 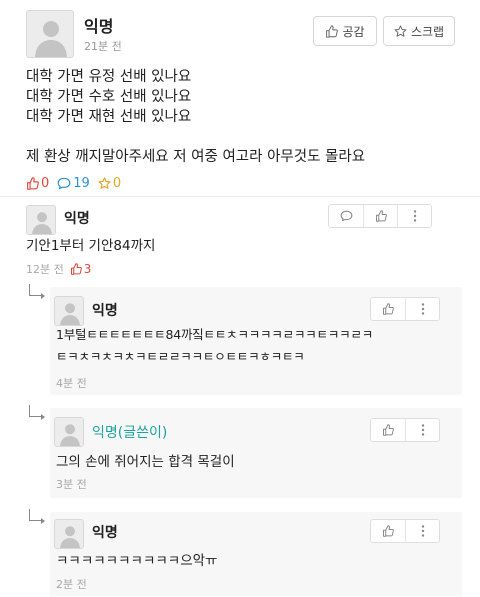 What do you see at coordinates (81, 183) in the screenshot?
I see `post-comment-count-value: 19` at bounding box center [81, 183].